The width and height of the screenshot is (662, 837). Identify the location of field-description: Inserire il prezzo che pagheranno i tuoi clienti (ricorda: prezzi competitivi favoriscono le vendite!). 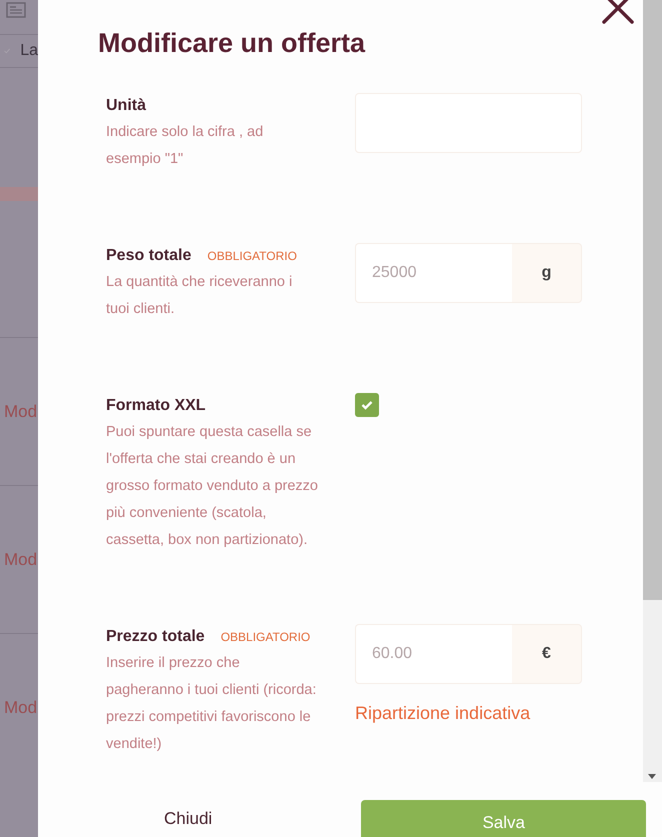
(212, 704).